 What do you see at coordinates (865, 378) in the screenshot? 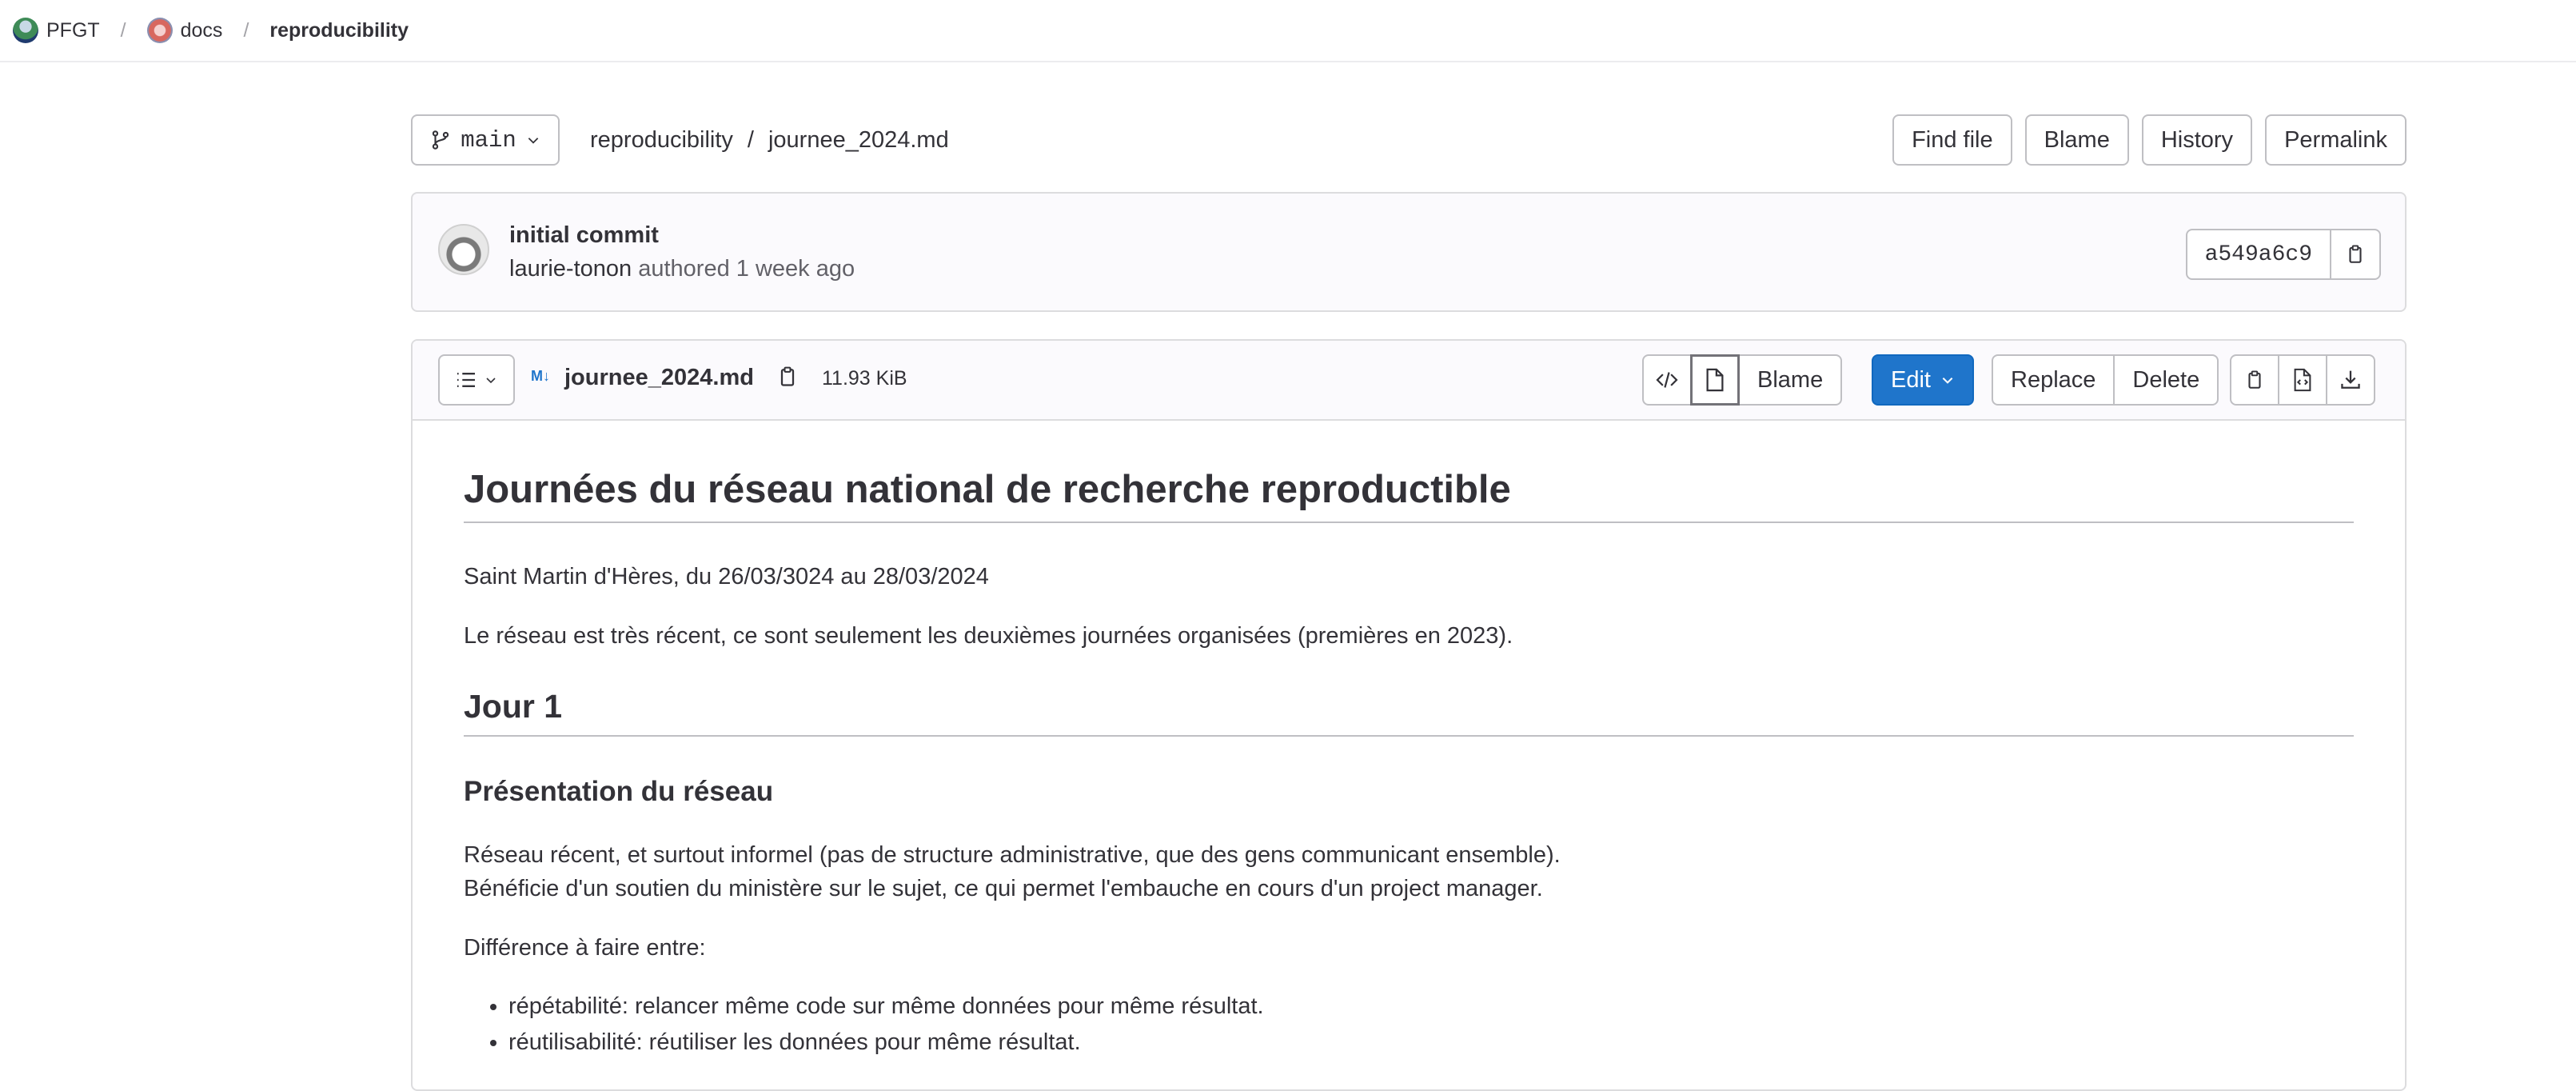
I see `file-size: 11.93 KiB` at bounding box center [865, 378].